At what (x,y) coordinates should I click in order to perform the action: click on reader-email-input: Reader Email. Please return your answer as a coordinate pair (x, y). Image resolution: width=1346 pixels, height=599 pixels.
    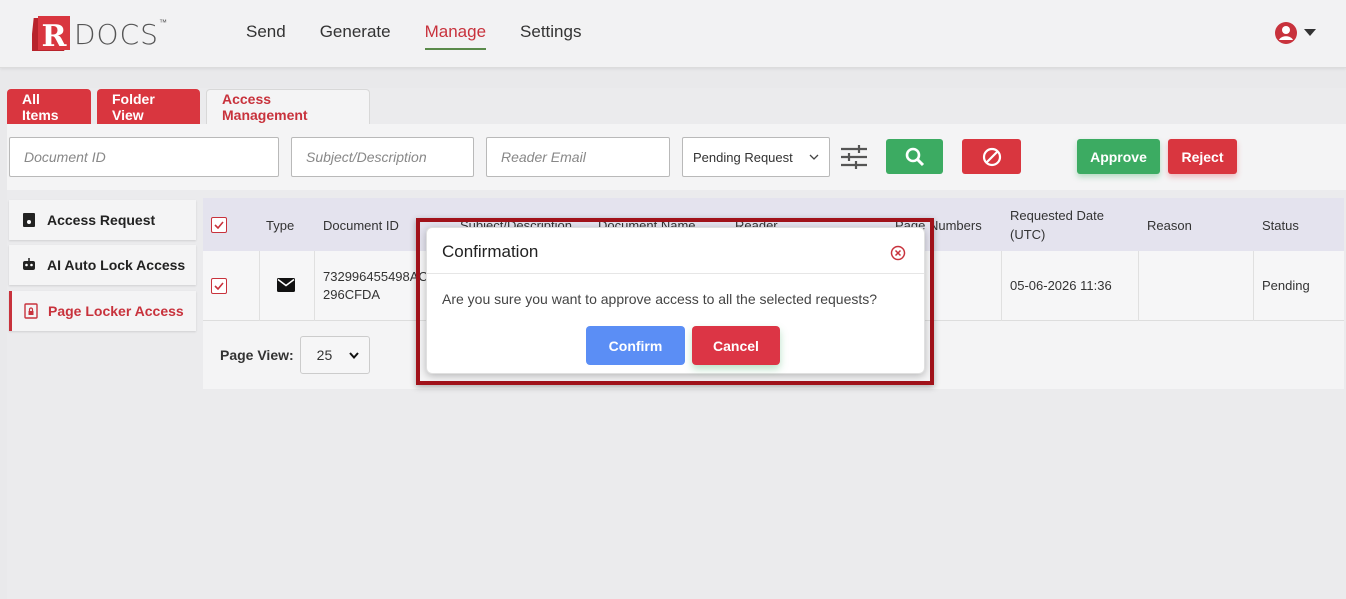
    Looking at the image, I should click on (578, 157).